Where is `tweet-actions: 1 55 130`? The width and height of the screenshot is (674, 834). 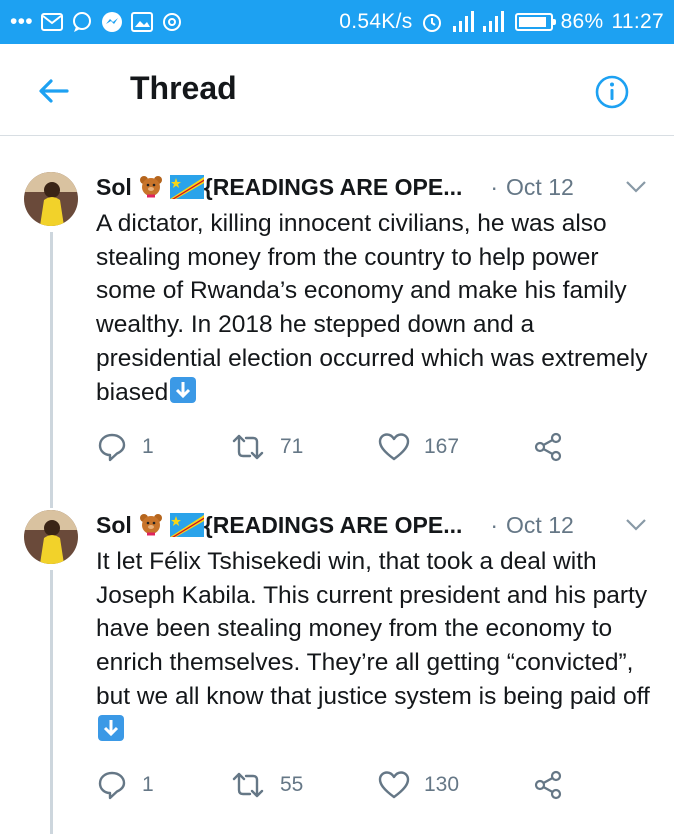
tweet-actions: 1 55 130 is located at coordinates (346, 785).